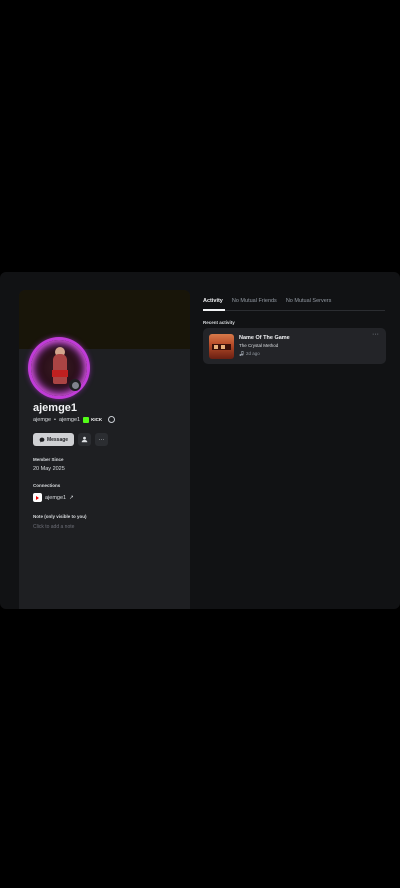  Describe the element at coordinates (71, 497) in the screenshot. I see `external-link-icon: ↗` at that location.